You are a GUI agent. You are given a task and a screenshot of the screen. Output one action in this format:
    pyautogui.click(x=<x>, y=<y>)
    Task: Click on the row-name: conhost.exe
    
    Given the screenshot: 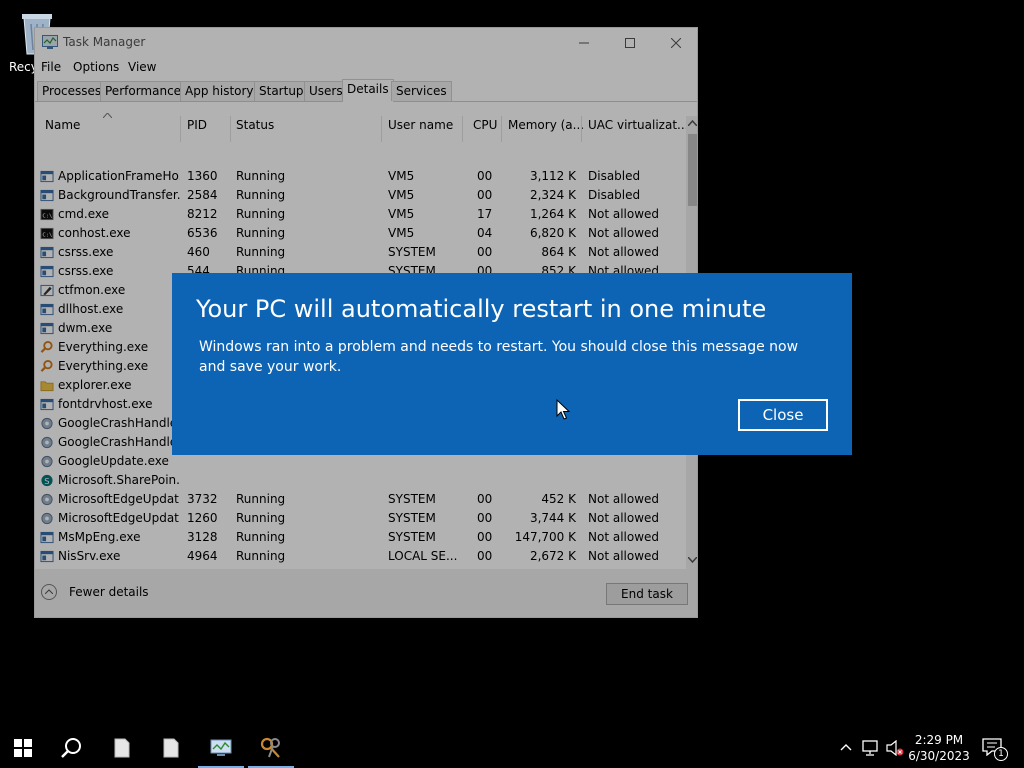 What is the action you would take?
    pyautogui.click(x=94, y=233)
    